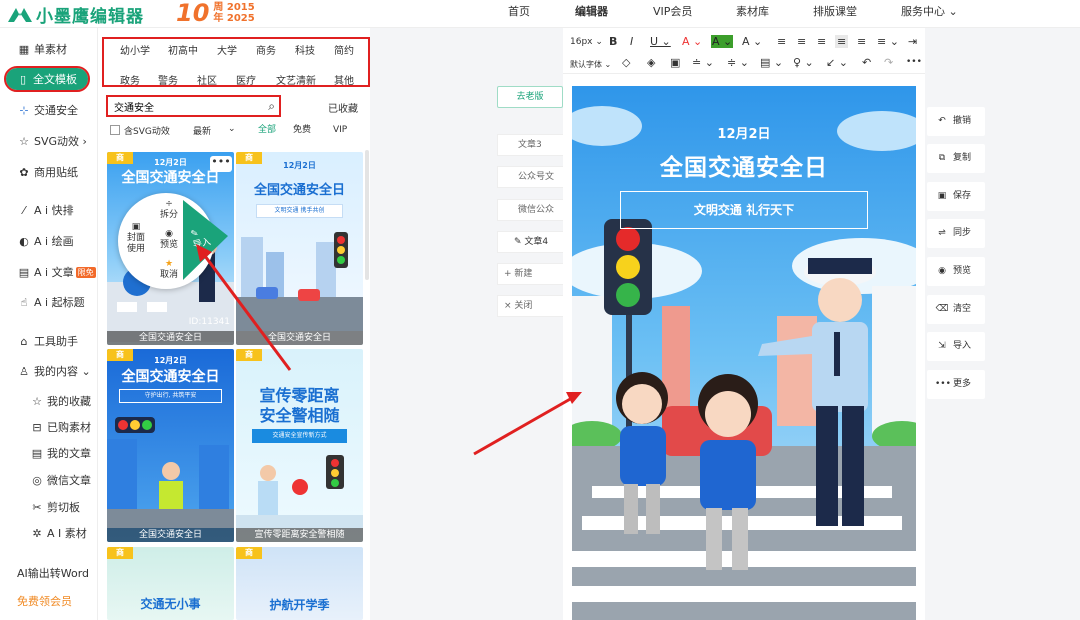 This screenshot has width=1080, height=620. Describe the element at coordinates (956, 233) in the screenshot. I see `sync-action: ⇌ 同步` at that location.